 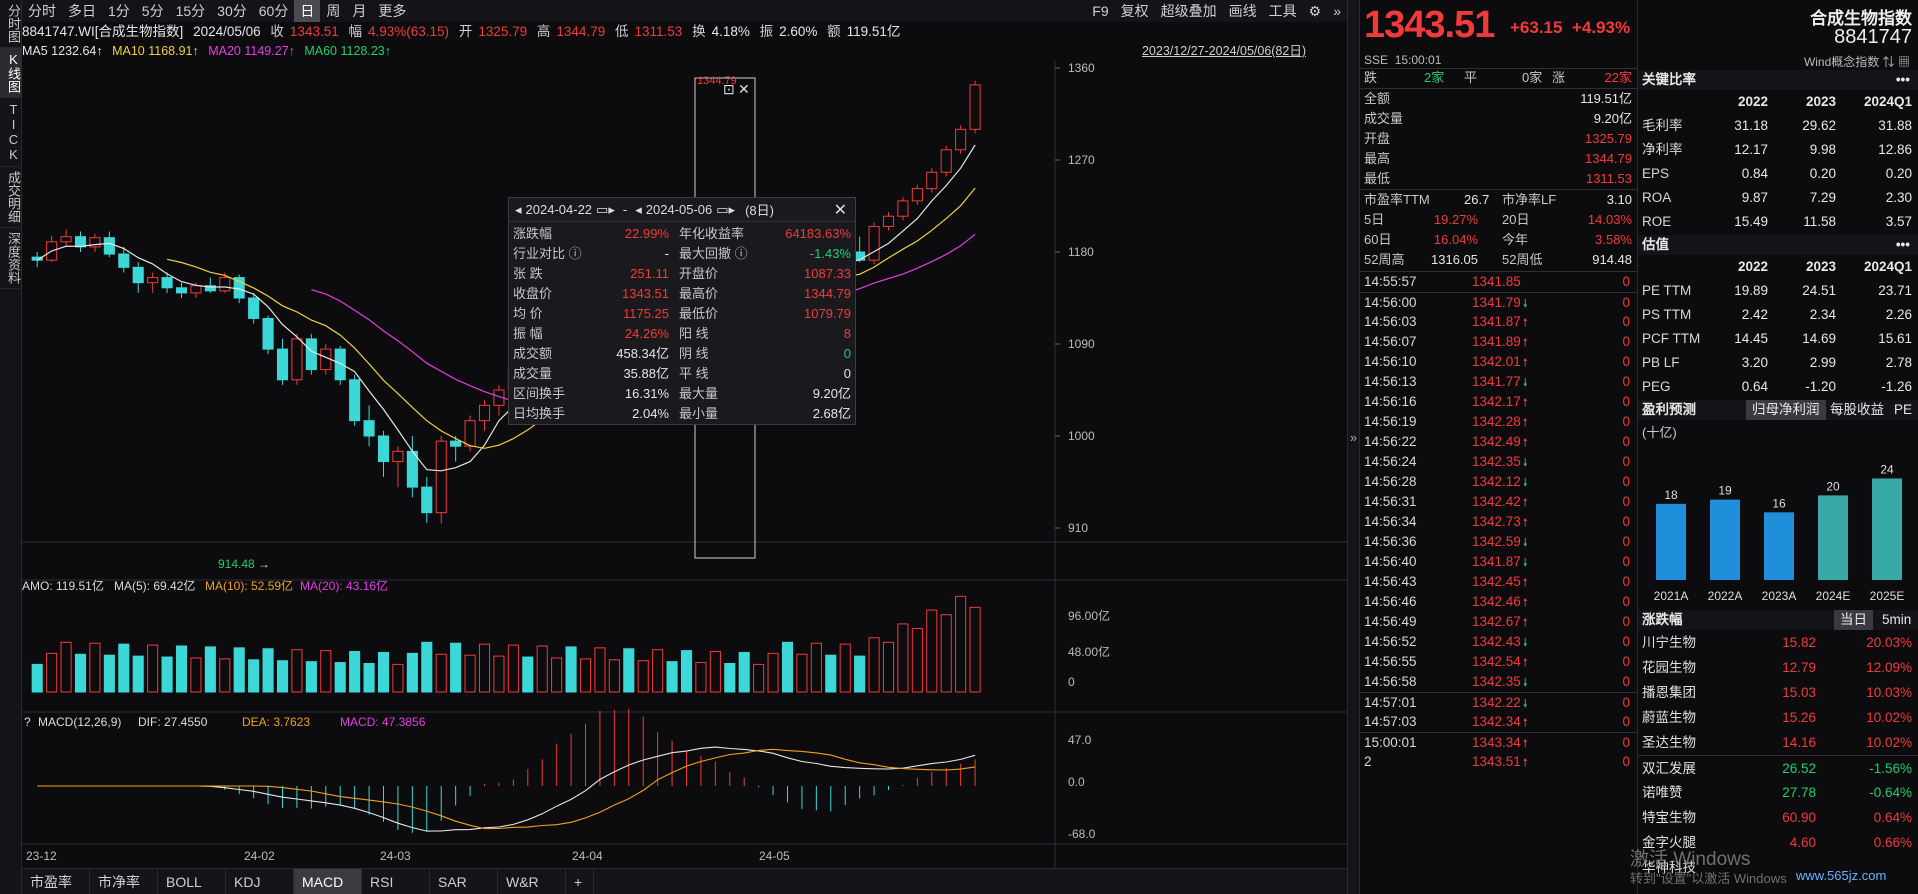 I want to click on overlay-button: 超级叠加, so click(x=1189, y=11).